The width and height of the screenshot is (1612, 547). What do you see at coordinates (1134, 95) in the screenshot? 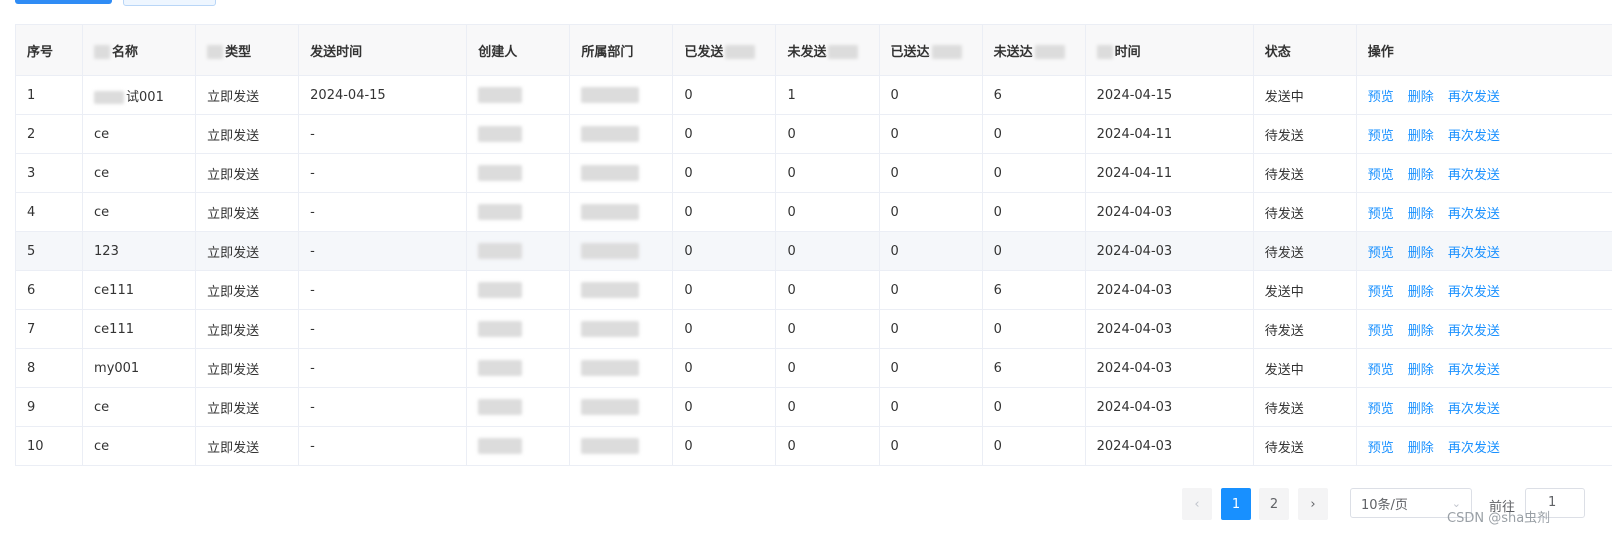
I see `row-created-time: 2024-04-15` at bounding box center [1134, 95].